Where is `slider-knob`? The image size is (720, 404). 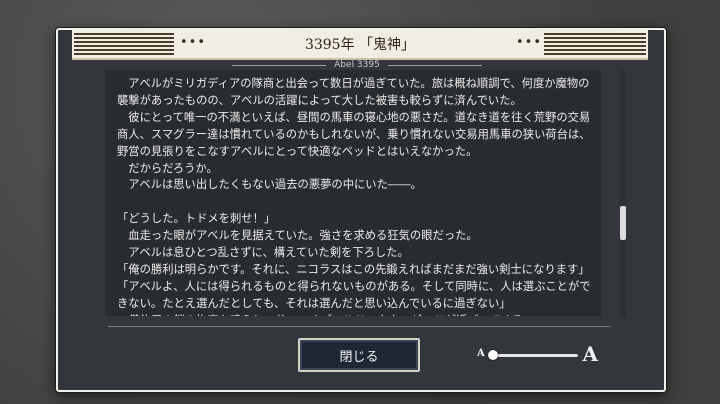
slider-knob is located at coordinates (493, 355).